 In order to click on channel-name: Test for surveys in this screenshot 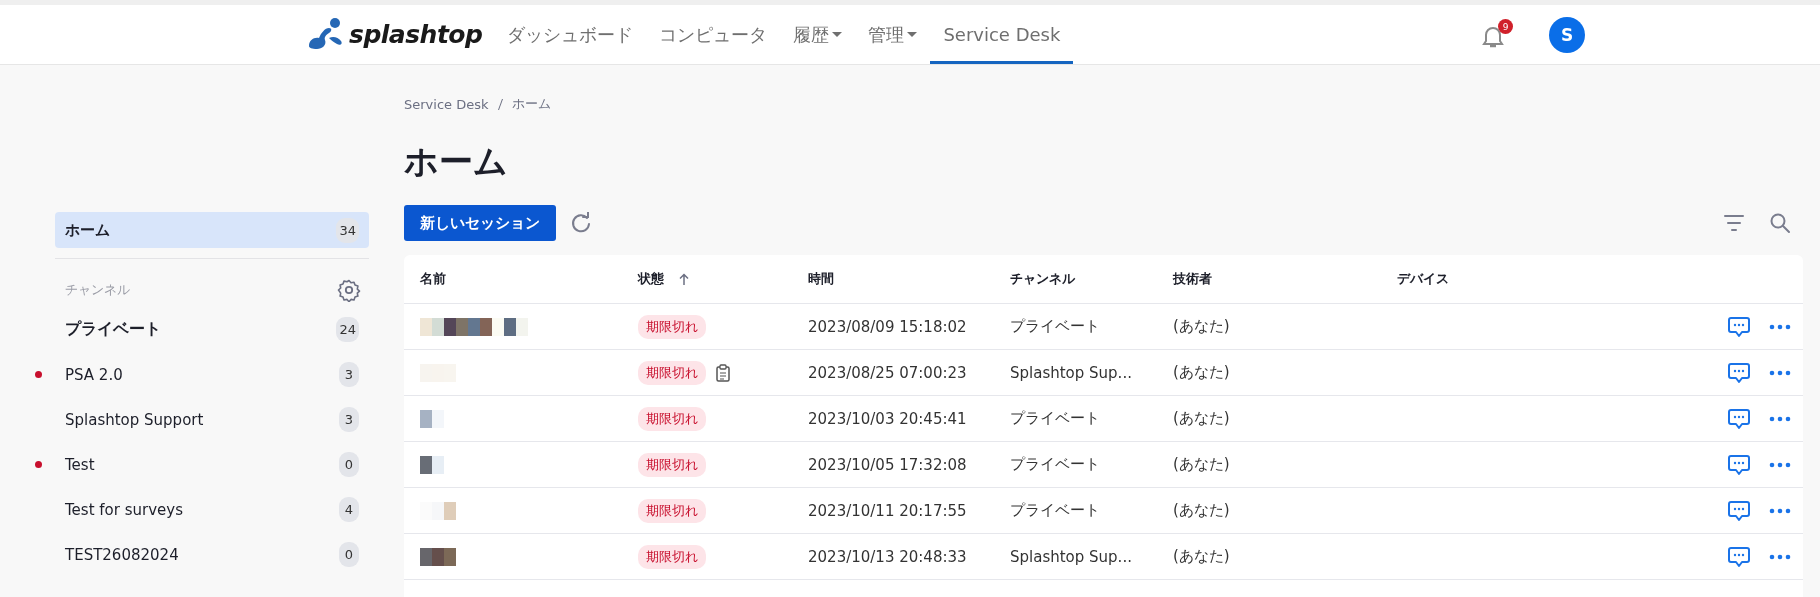, I will do `click(124, 509)`.